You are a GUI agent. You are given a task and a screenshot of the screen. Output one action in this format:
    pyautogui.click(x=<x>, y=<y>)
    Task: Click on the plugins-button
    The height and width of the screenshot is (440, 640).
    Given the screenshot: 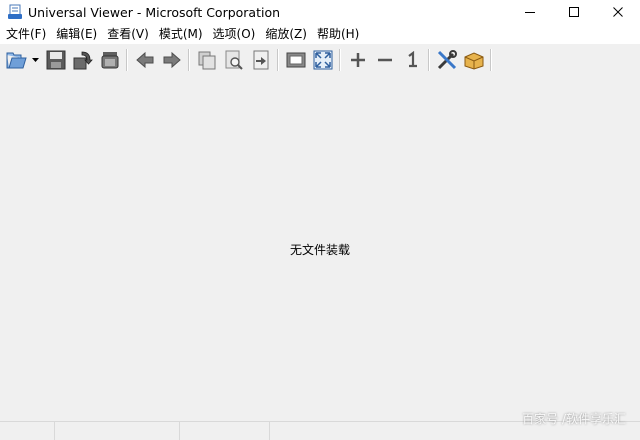 What is the action you would take?
    pyautogui.click(x=474, y=60)
    